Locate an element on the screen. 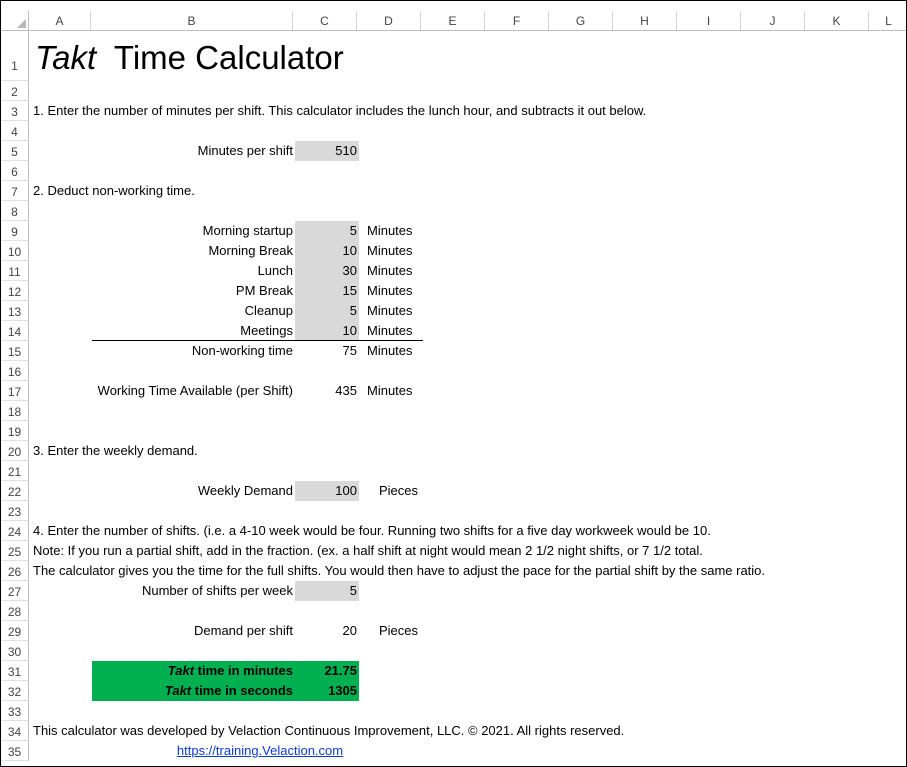  takt-seconds-label: Takt time in seconds is located at coordinates (193, 691).